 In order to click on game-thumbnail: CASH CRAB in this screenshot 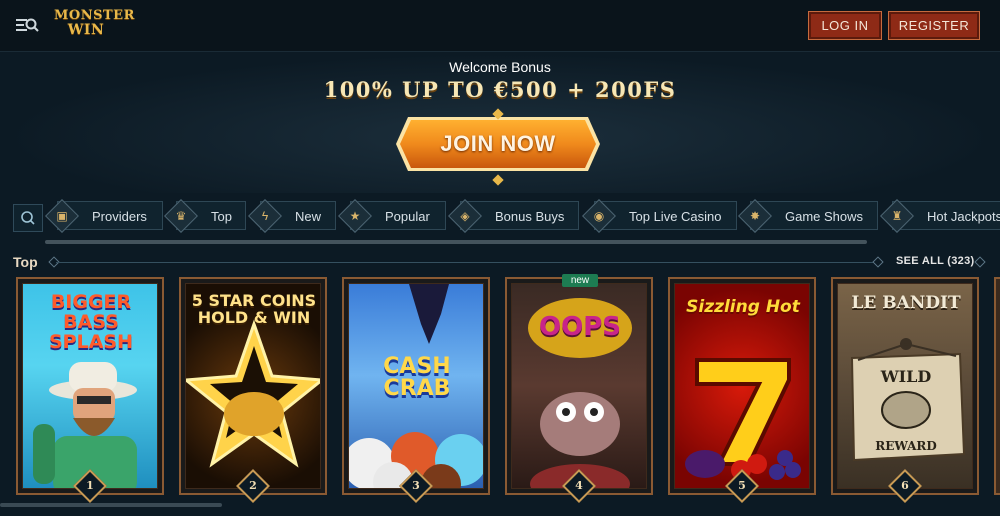, I will do `click(416, 386)`.